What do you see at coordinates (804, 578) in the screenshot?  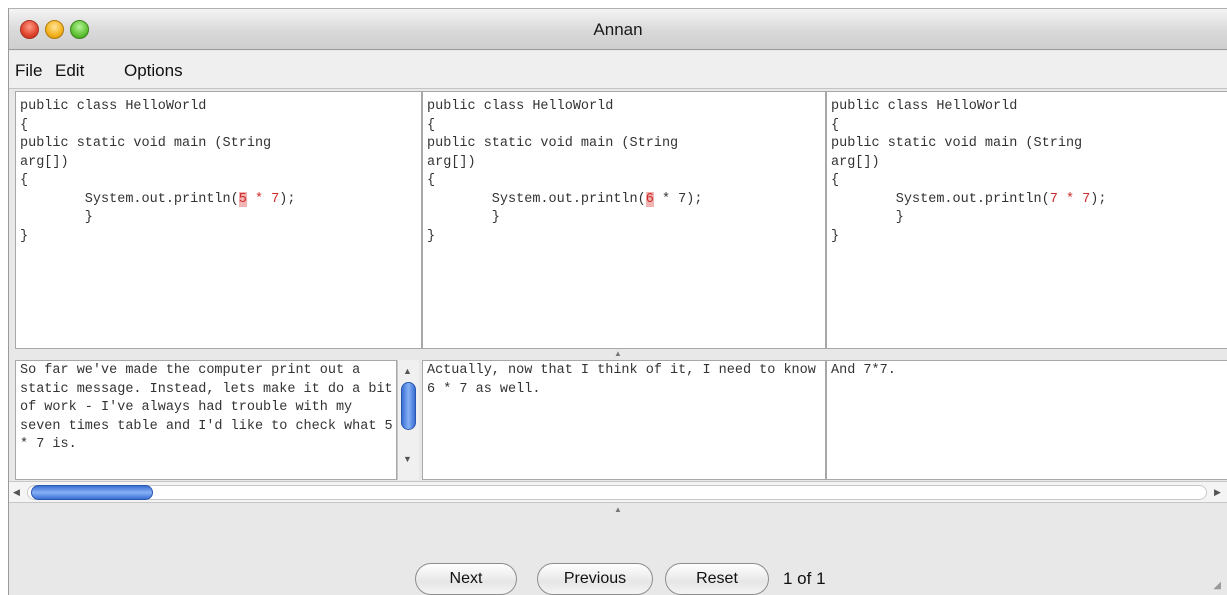 I see `page-indicator: 1 of 1` at bounding box center [804, 578].